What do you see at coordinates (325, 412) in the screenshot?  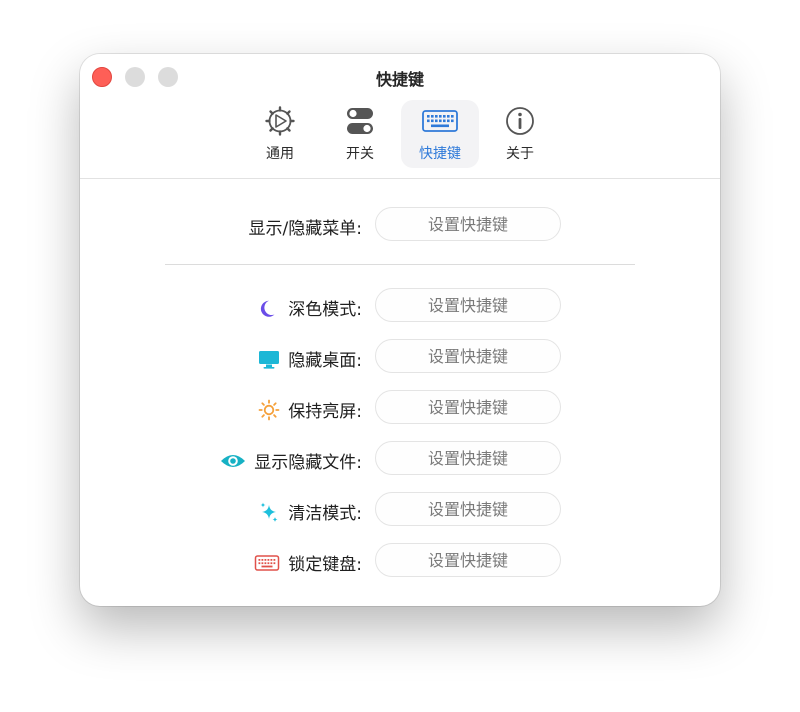 I see `shortcut-label-text: 保持亮屏:` at bounding box center [325, 412].